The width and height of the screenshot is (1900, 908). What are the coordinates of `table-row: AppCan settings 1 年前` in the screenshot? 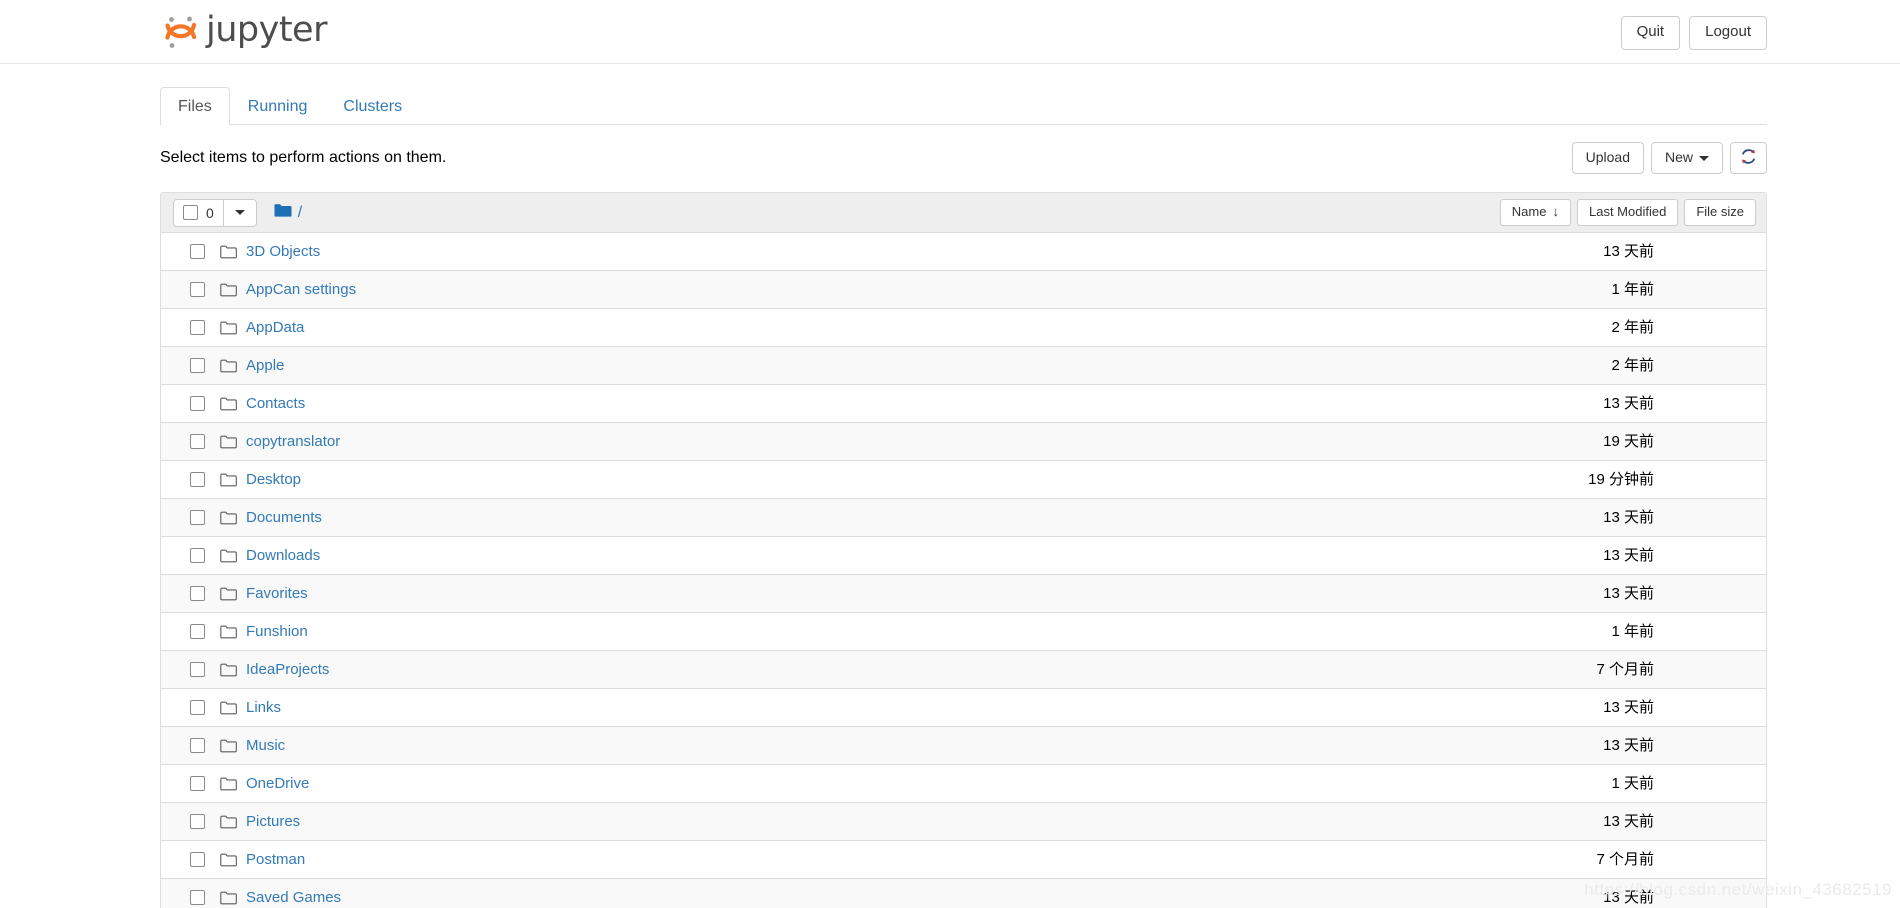 It's located at (963, 290).